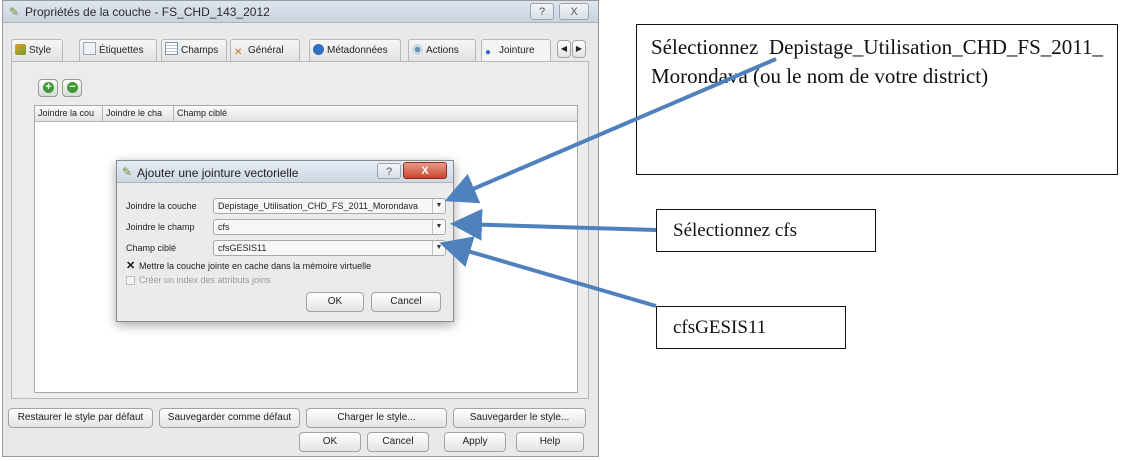  What do you see at coordinates (548, 272) in the screenshot?
I see `arrow-to-target-field` at bounding box center [548, 272].